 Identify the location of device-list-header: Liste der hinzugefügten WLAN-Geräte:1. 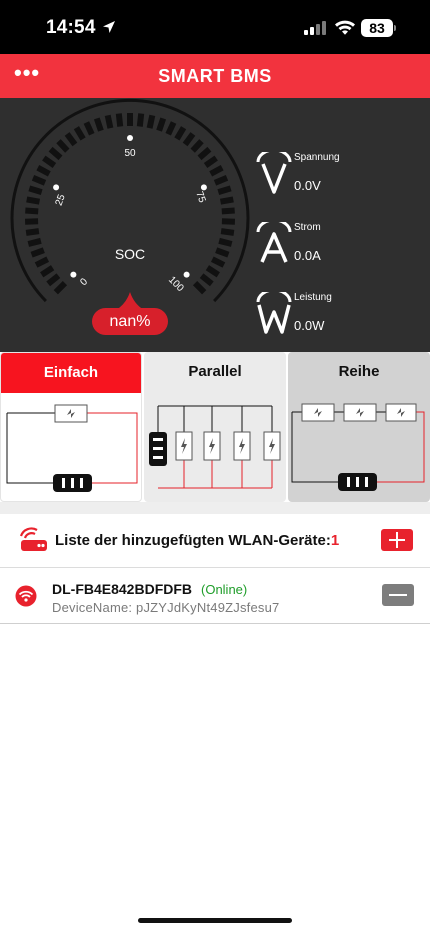
(215, 541).